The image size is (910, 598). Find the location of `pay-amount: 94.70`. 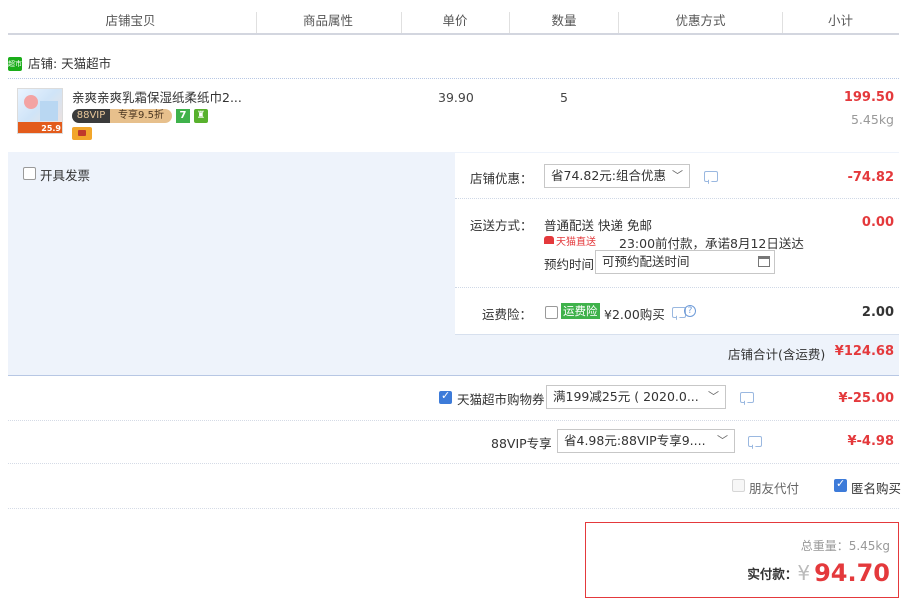

pay-amount: 94.70 is located at coordinates (852, 573).